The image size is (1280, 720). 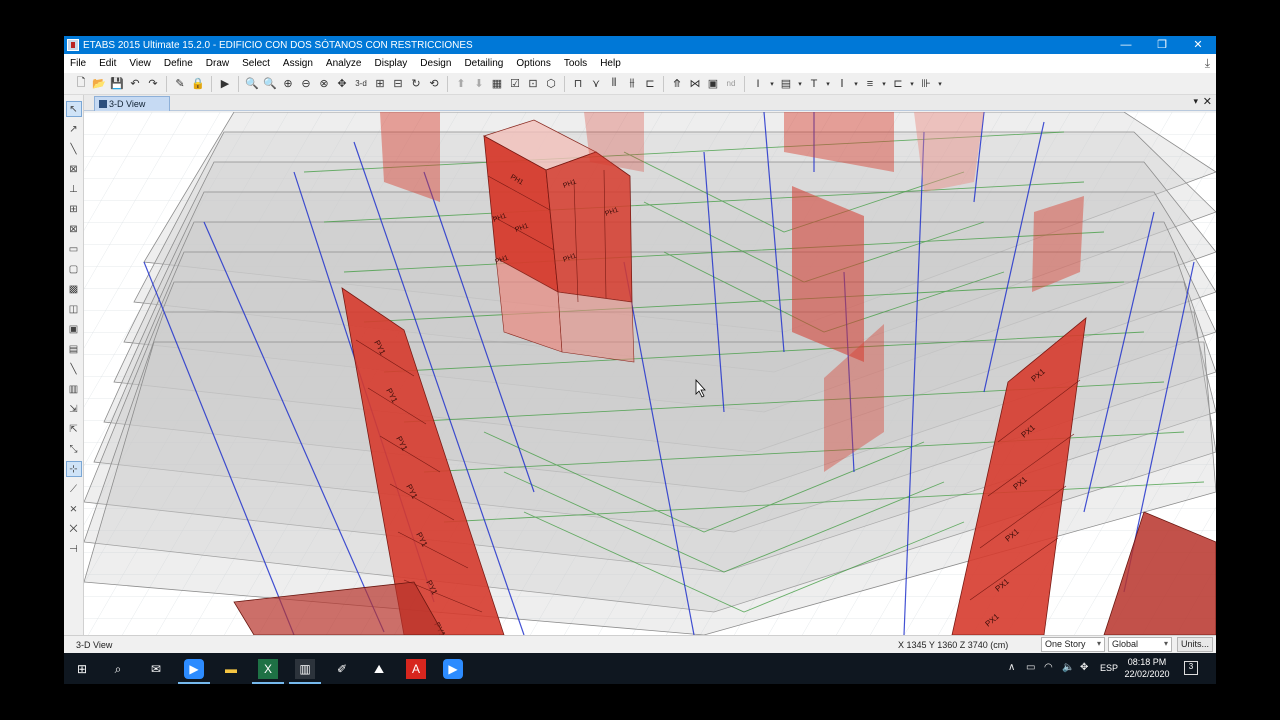 What do you see at coordinates (73, 109) in the screenshot?
I see `pointer-icon: ↖` at bounding box center [73, 109].